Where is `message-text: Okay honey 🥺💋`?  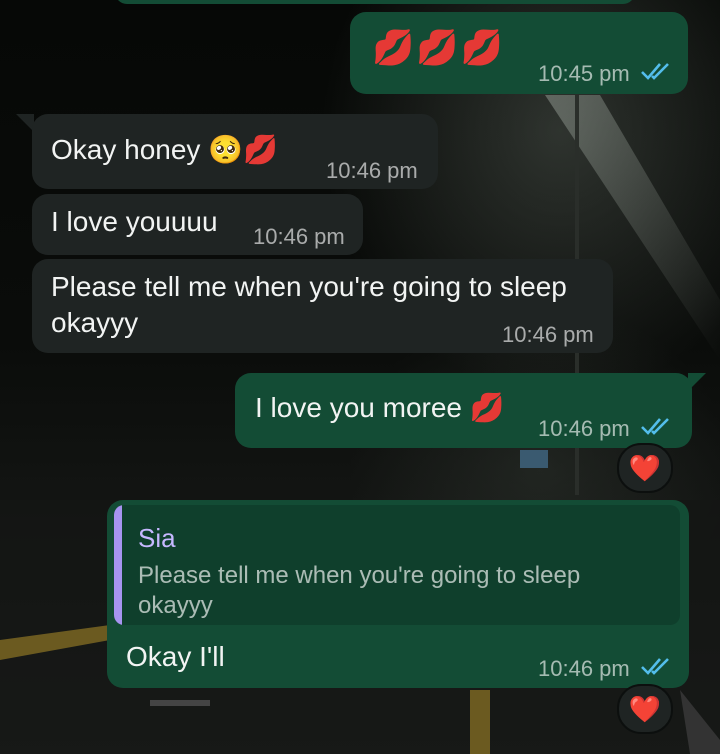
message-text: Okay honey 🥺💋 is located at coordinates (164, 149).